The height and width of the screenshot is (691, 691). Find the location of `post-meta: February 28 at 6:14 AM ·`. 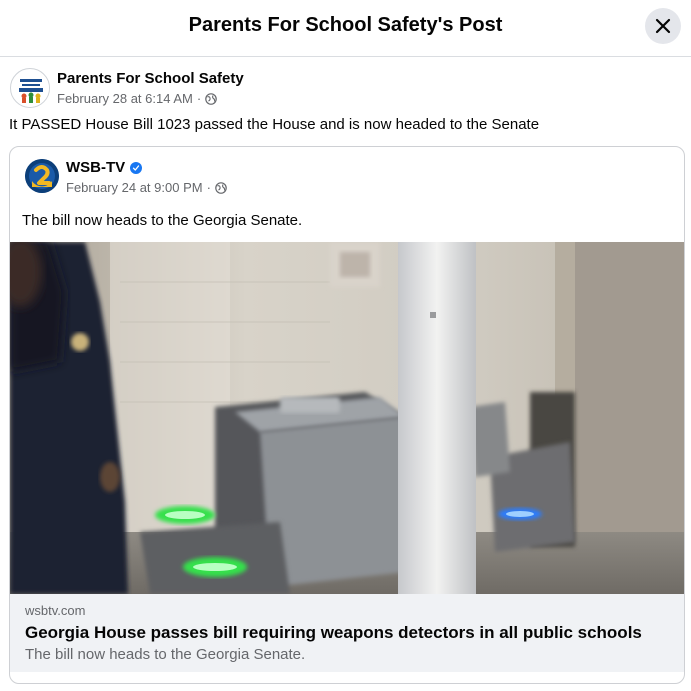

post-meta: February 28 at 6:14 AM · is located at coordinates (137, 98).